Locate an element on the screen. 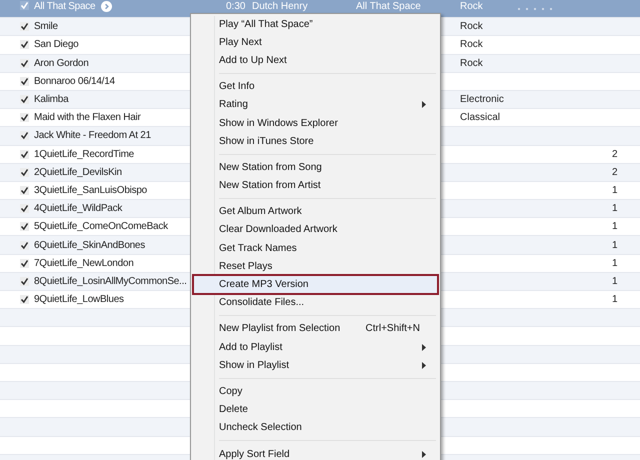  track-time: 0:30 is located at coordinates (236, 6).